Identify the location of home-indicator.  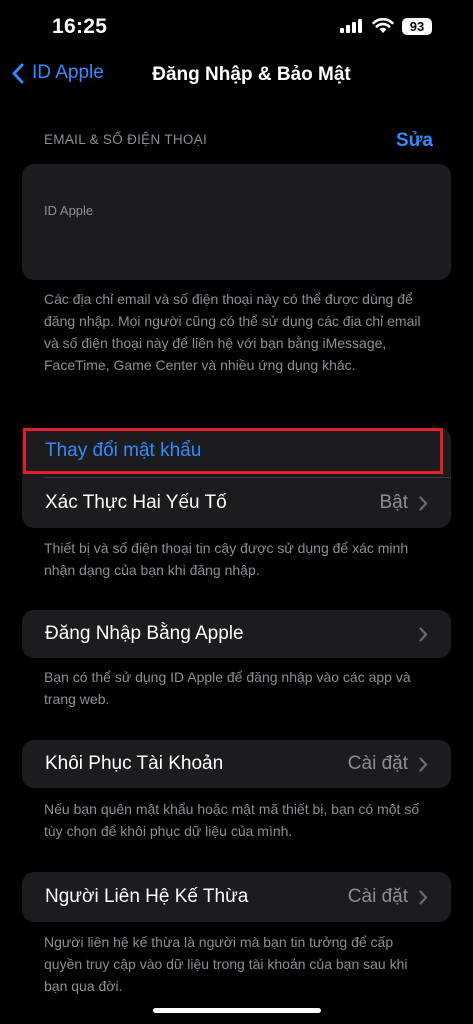
(237, 1010).